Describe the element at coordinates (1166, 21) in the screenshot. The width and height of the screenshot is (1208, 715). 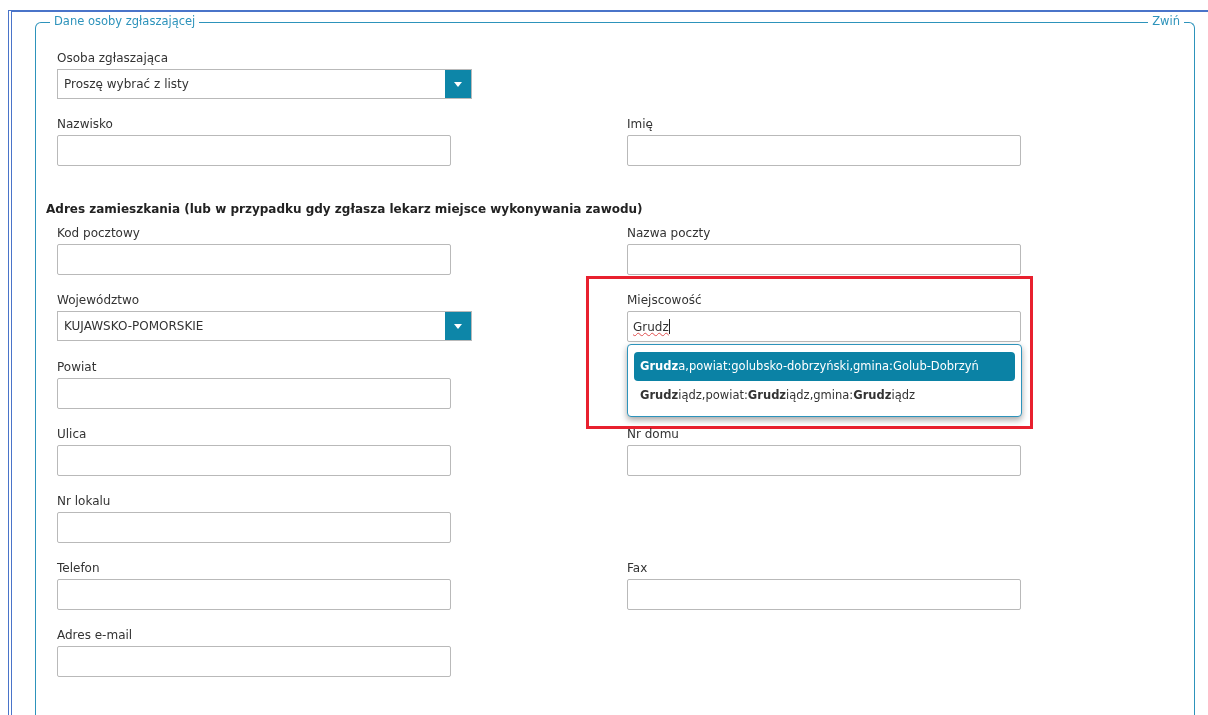
I see `collapse-link: Zwiń` at that location.